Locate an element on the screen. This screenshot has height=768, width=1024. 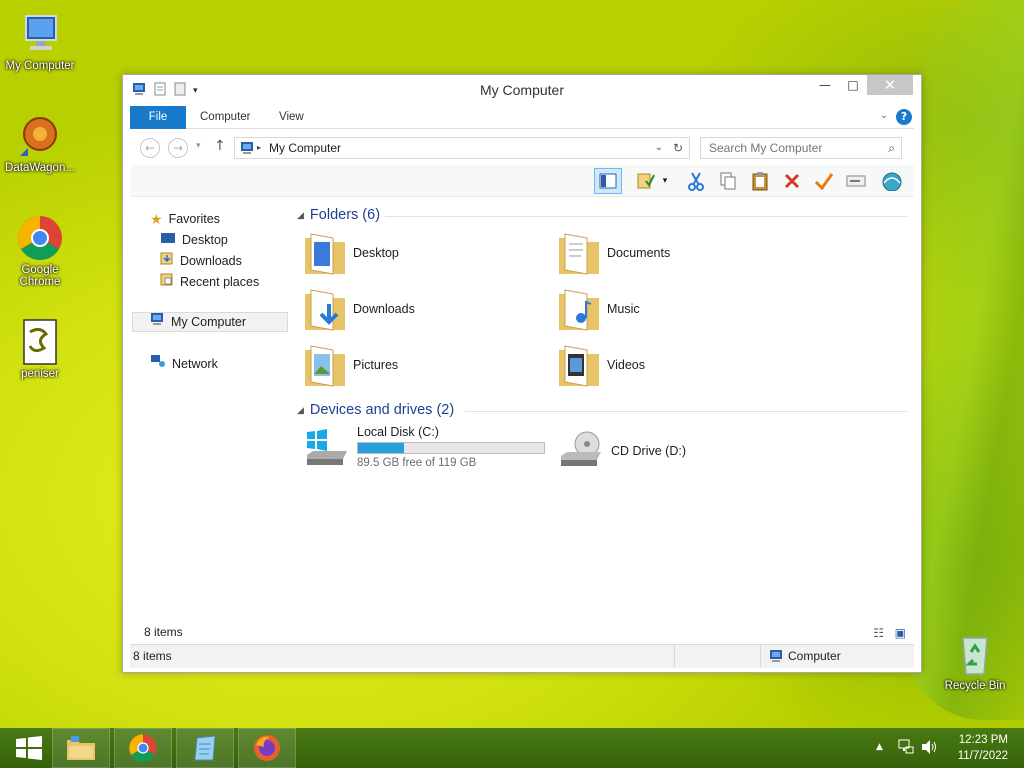
tab-view: View is located at coordinates (291, 117).